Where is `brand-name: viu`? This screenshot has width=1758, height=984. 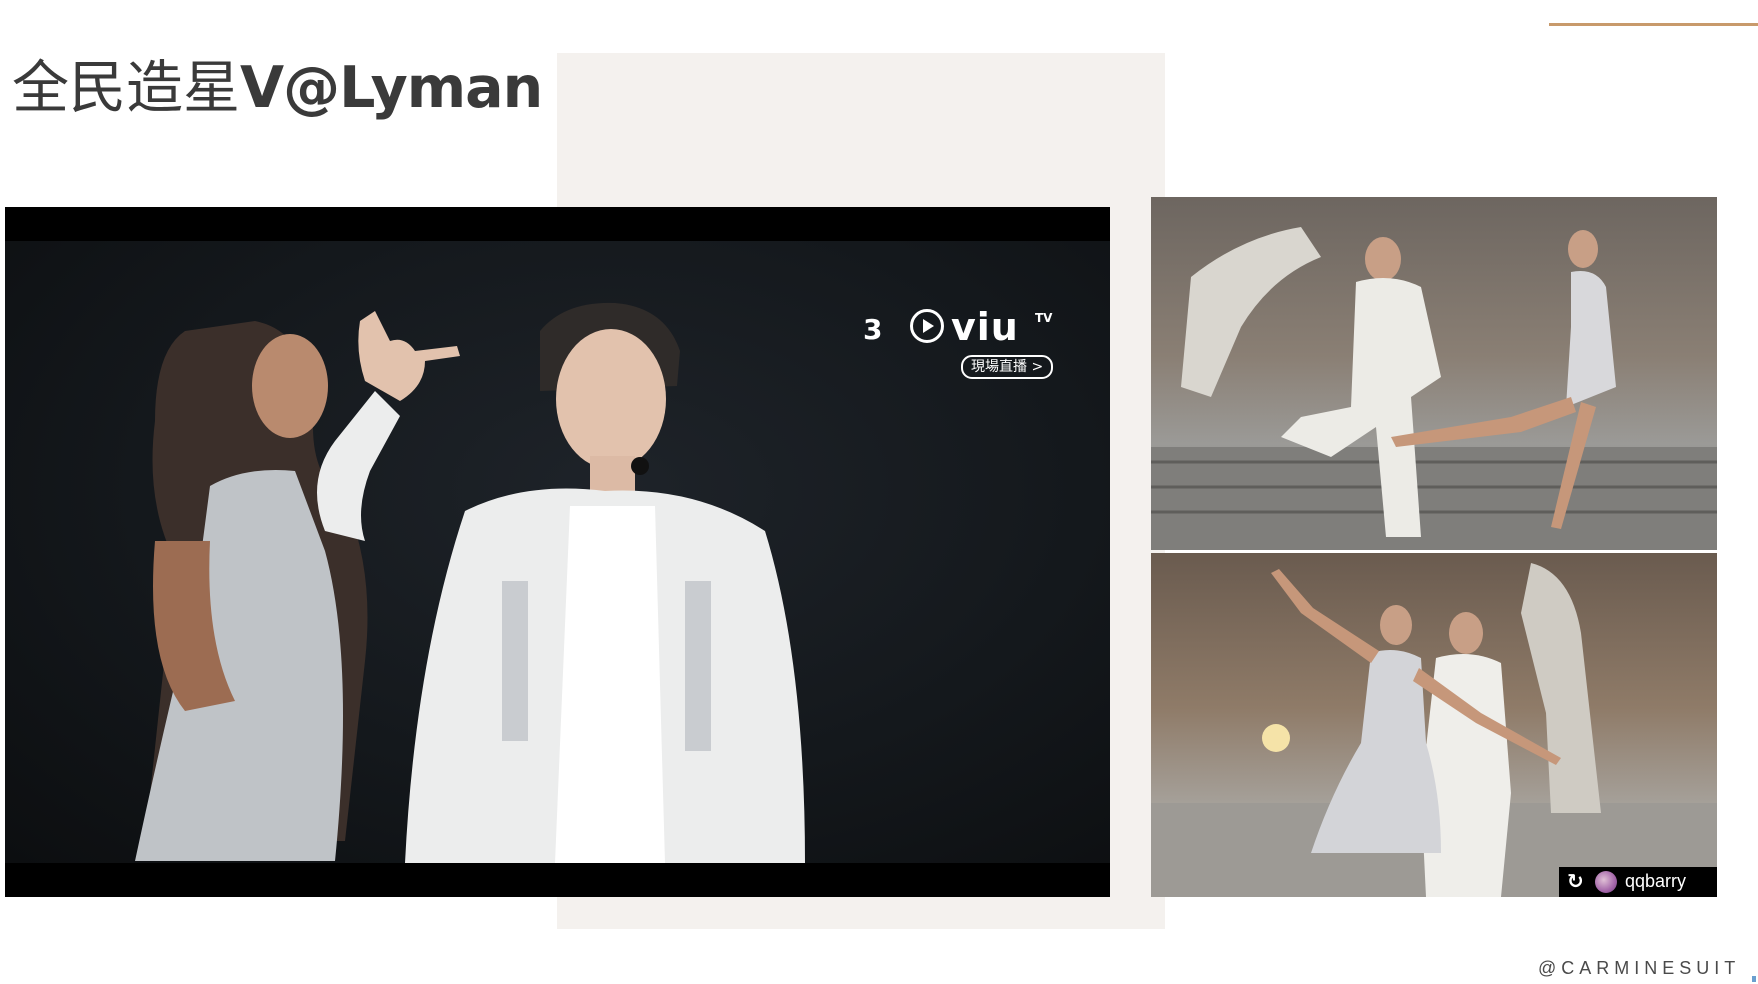
brand-name: viu is located at coordinates (985, 327).